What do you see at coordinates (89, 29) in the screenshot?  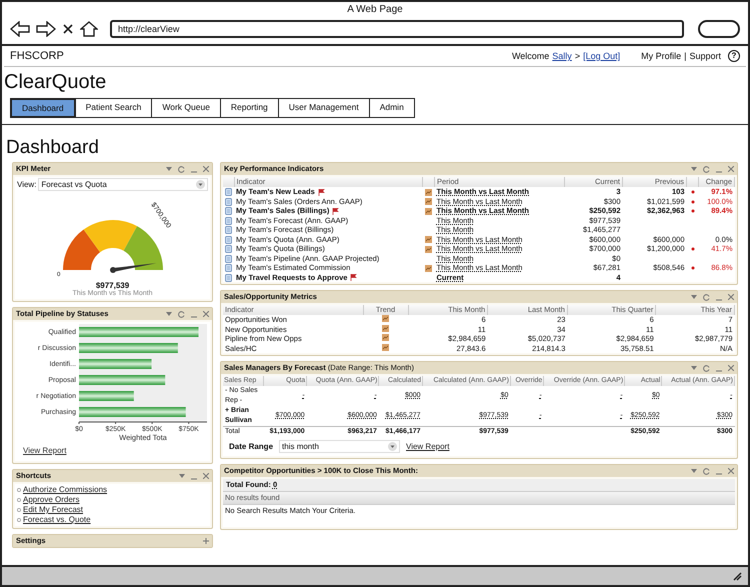 I see `home-icon` at bounding box center [89, 29].